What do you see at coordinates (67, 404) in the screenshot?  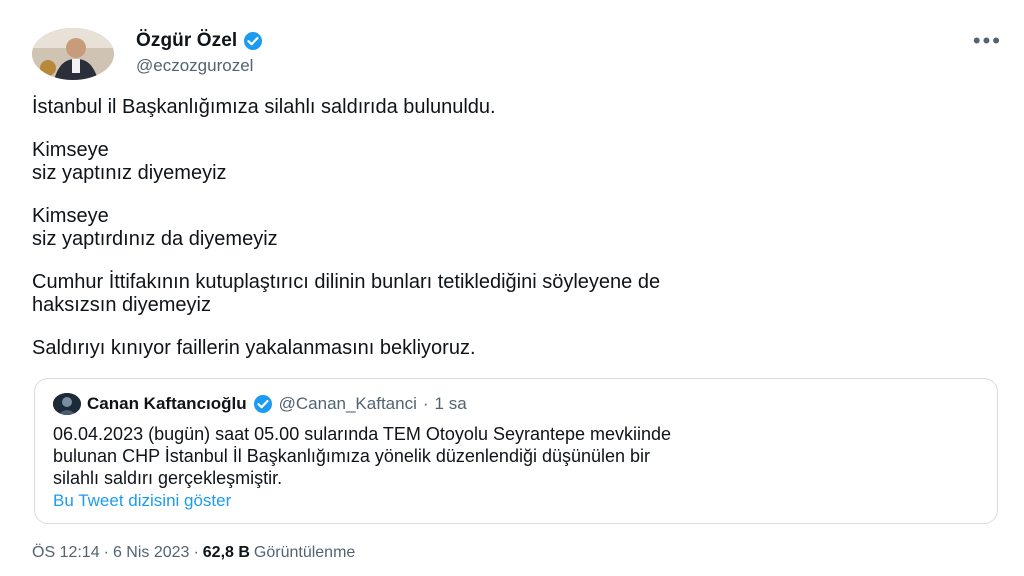 I see `quoted-author-avatar` at bounding box center [67, 404].